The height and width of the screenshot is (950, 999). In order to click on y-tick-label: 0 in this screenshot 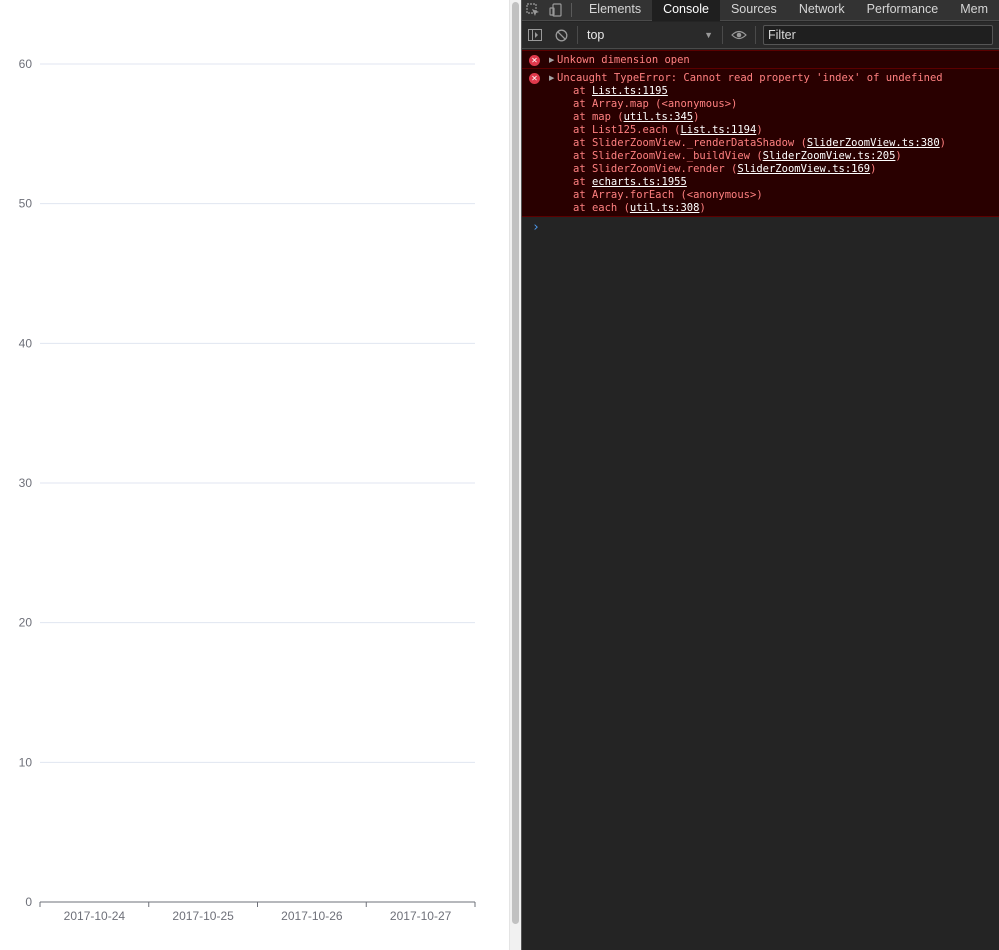, I will do `click(28, 902)`.